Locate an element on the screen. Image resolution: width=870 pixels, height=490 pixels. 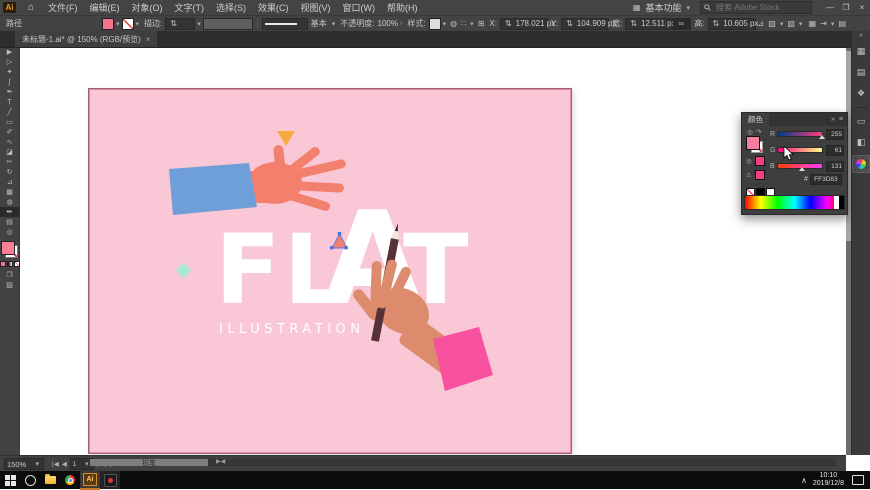
scrollbar-arrows-icon: ▶◀ is located at coordinates (220, 462).